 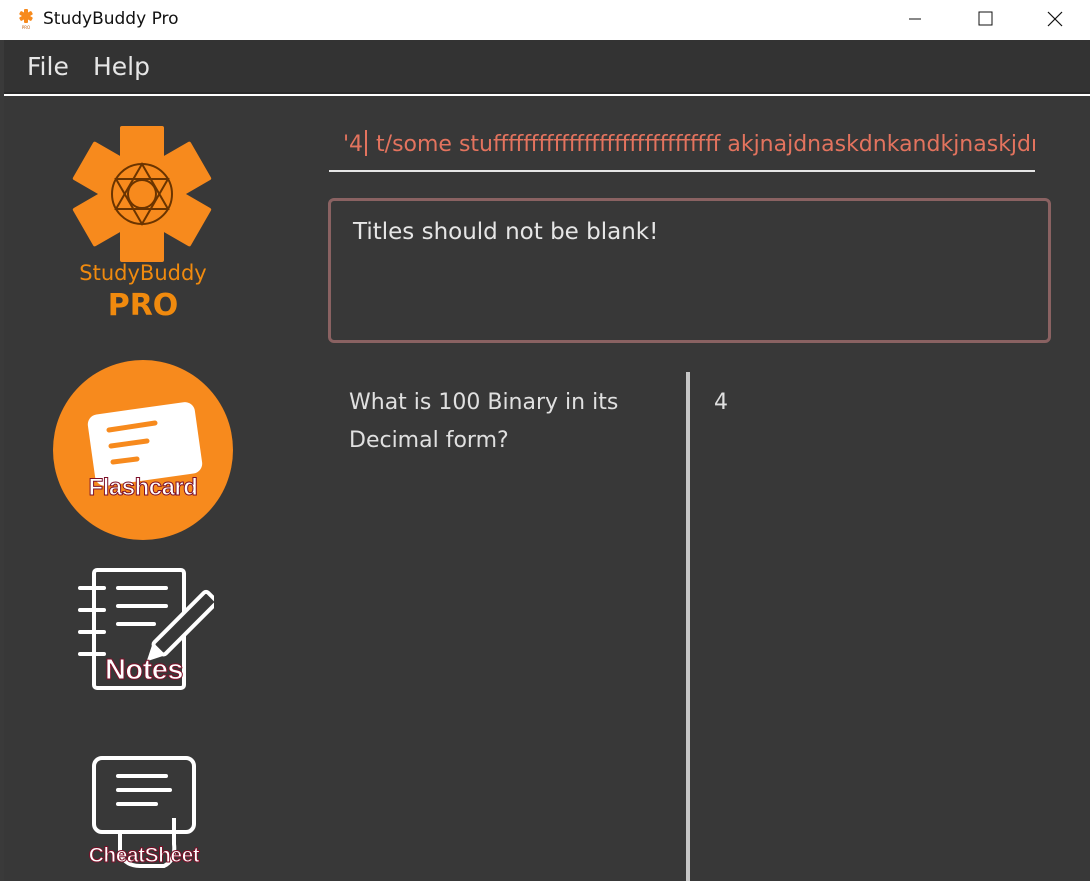 I want to click on result-display: Titles should not be blank!, so click(x=689, y=270).